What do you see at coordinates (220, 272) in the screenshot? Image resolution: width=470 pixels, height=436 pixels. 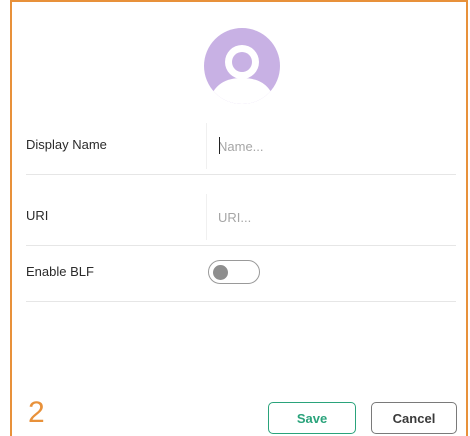 I see `toggle-knob` at bounding box center [220, 272].